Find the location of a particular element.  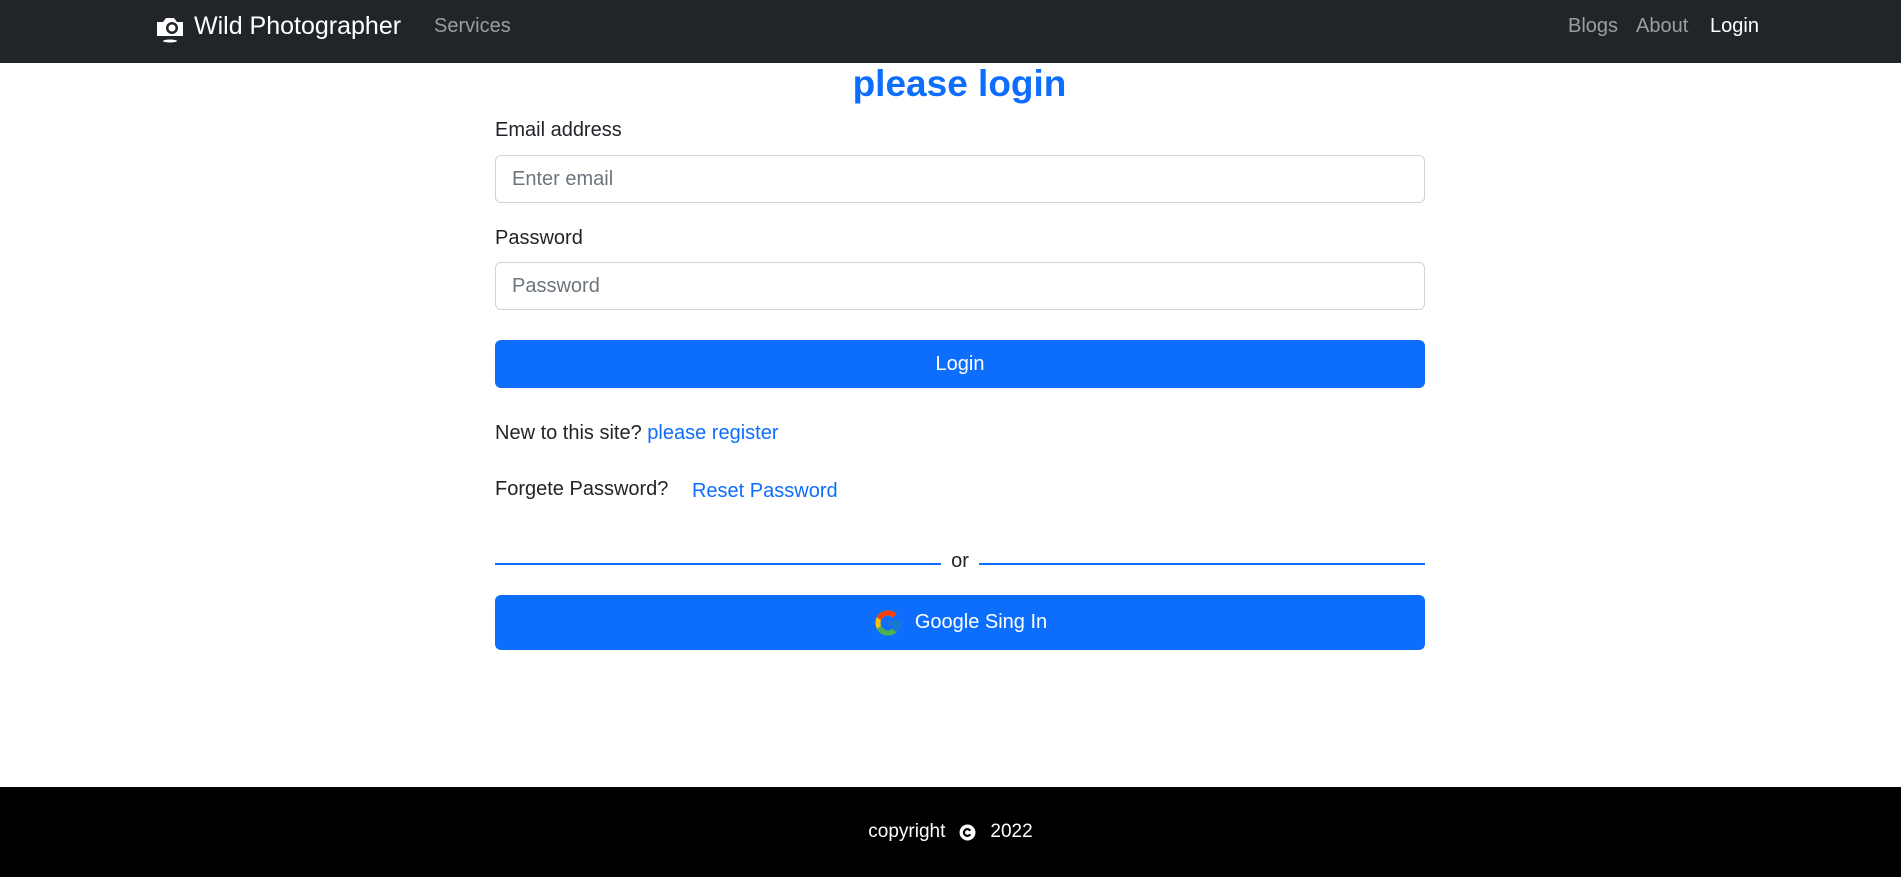

register-prompt-row: New to this site? please register is located at coordinates (636, 433).